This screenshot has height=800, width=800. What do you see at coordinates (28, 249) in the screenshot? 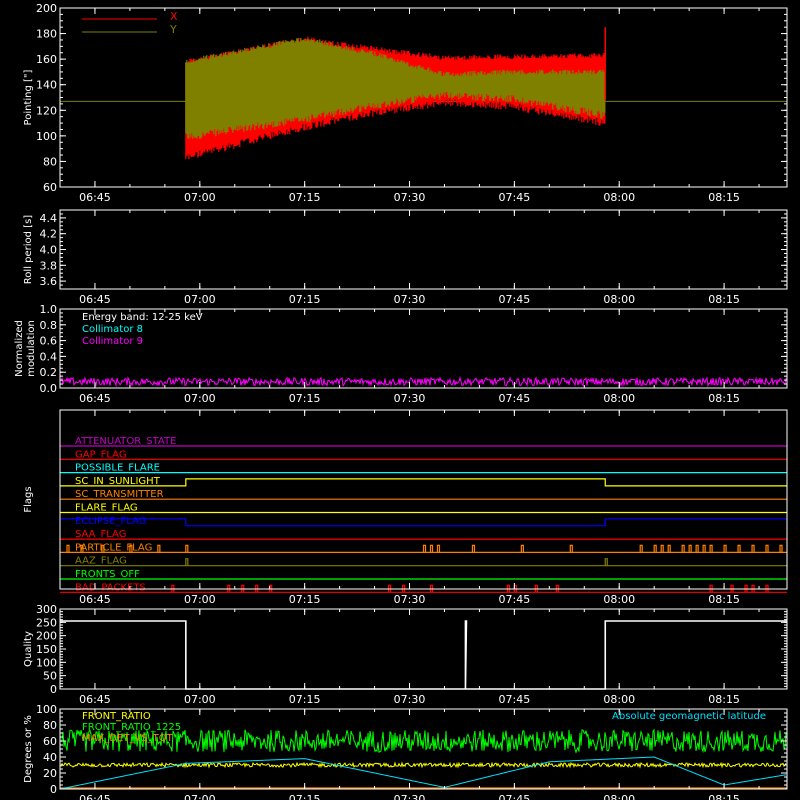
I see `y-axis-label: Roll period [s]` at bounding box center [28, 249].